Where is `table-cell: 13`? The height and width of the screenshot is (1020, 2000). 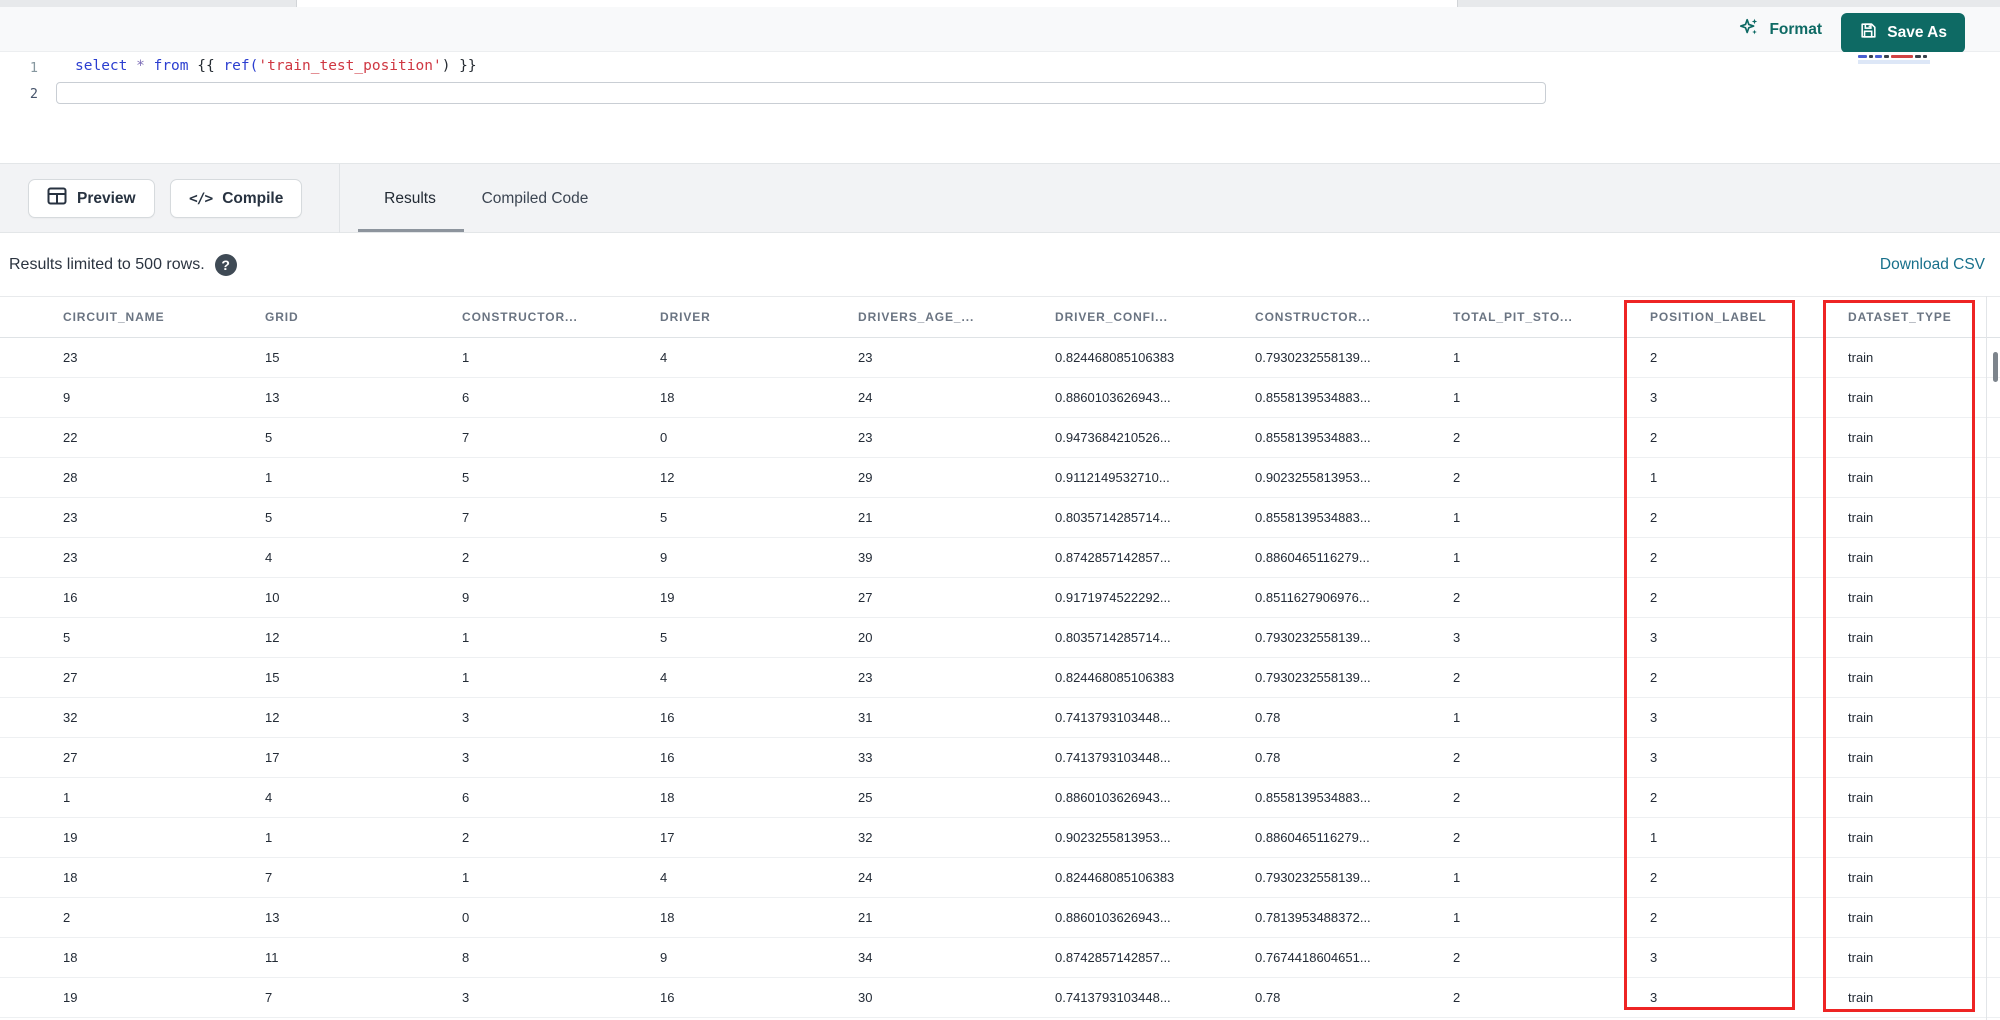
table-cell: 13 is located at coordinates (272, 397).